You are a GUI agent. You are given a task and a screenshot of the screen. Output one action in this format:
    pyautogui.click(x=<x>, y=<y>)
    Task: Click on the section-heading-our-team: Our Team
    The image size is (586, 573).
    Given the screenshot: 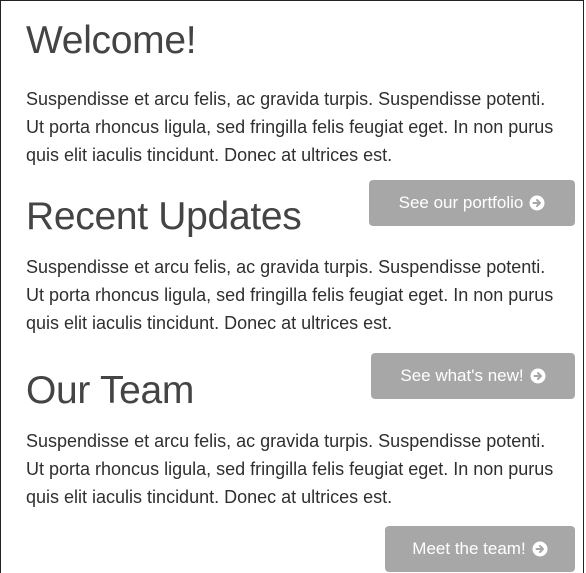 What is the action you would take?
    pyautogui.click(x=110, y=390)
    